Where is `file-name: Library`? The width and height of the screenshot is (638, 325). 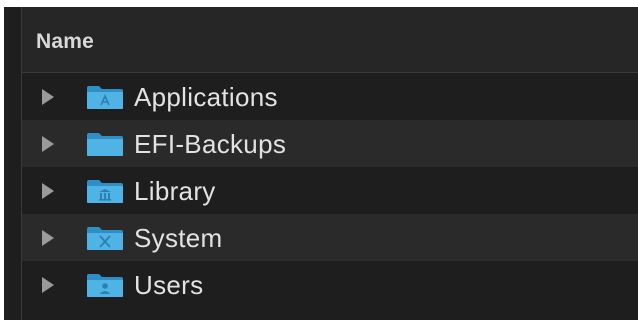
file-name: Library is located at coordinates (175, 191).